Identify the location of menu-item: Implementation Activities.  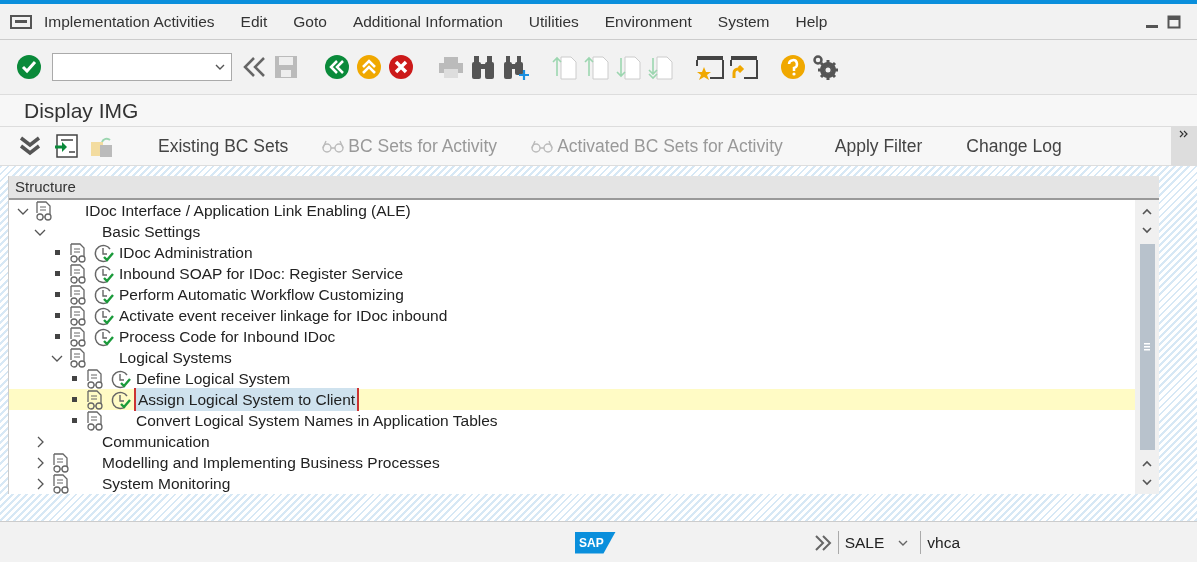
(129, 21).